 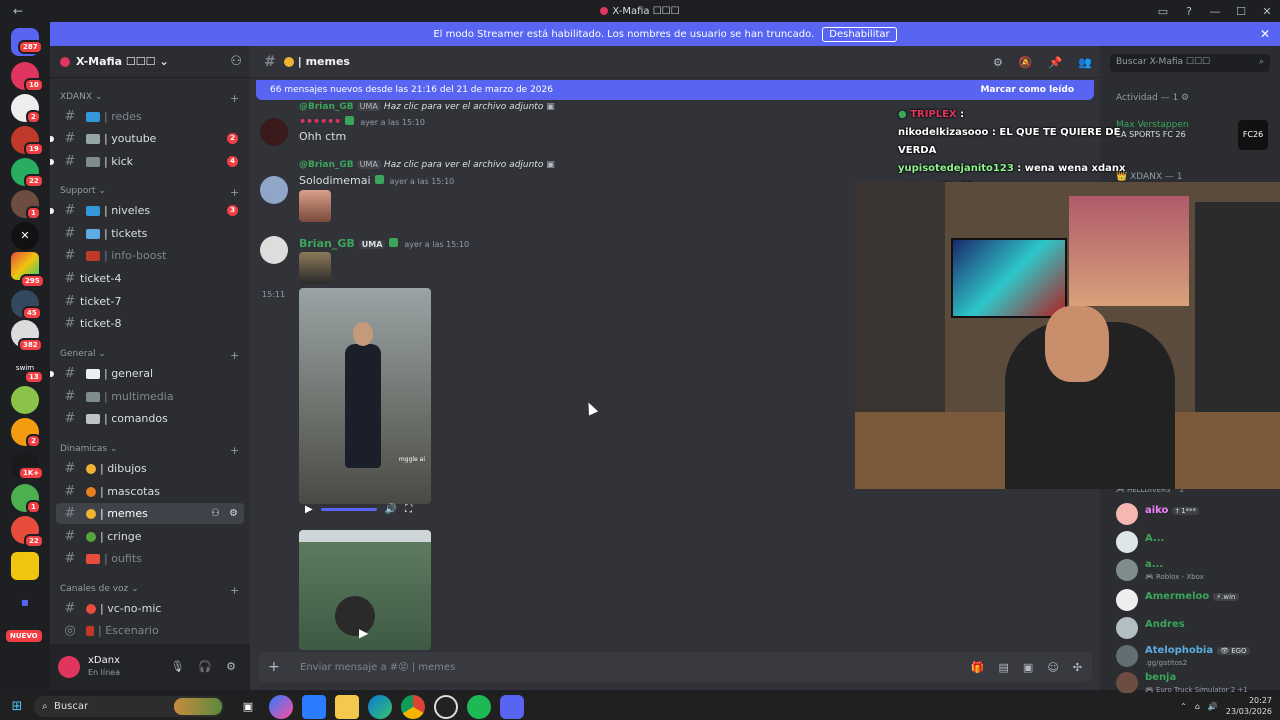 What do you see at coordinates (150, 630) in the screenshot?
I see `channel-escenario: ◎ | Escenario` at bounding box center [150, 630].